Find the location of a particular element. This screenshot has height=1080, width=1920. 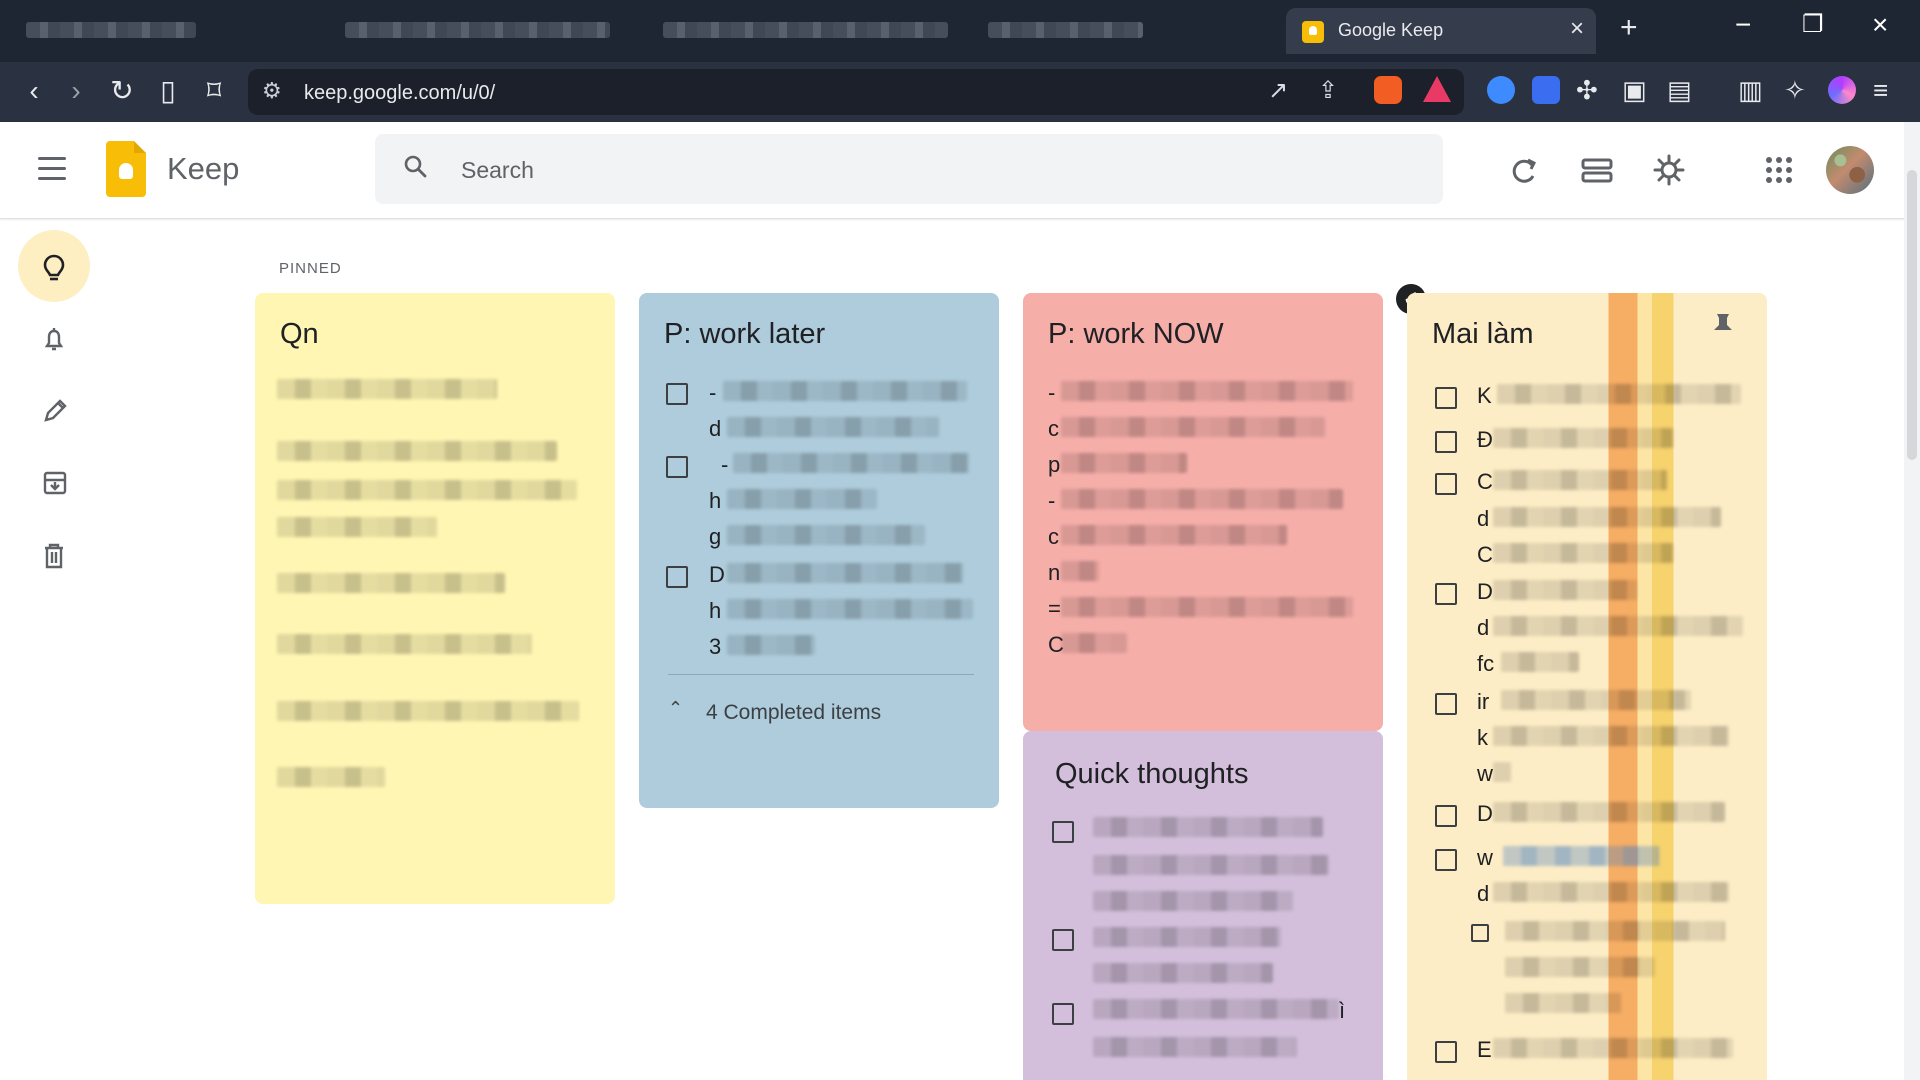

account-avatar is located at coordinates (1850, 170).